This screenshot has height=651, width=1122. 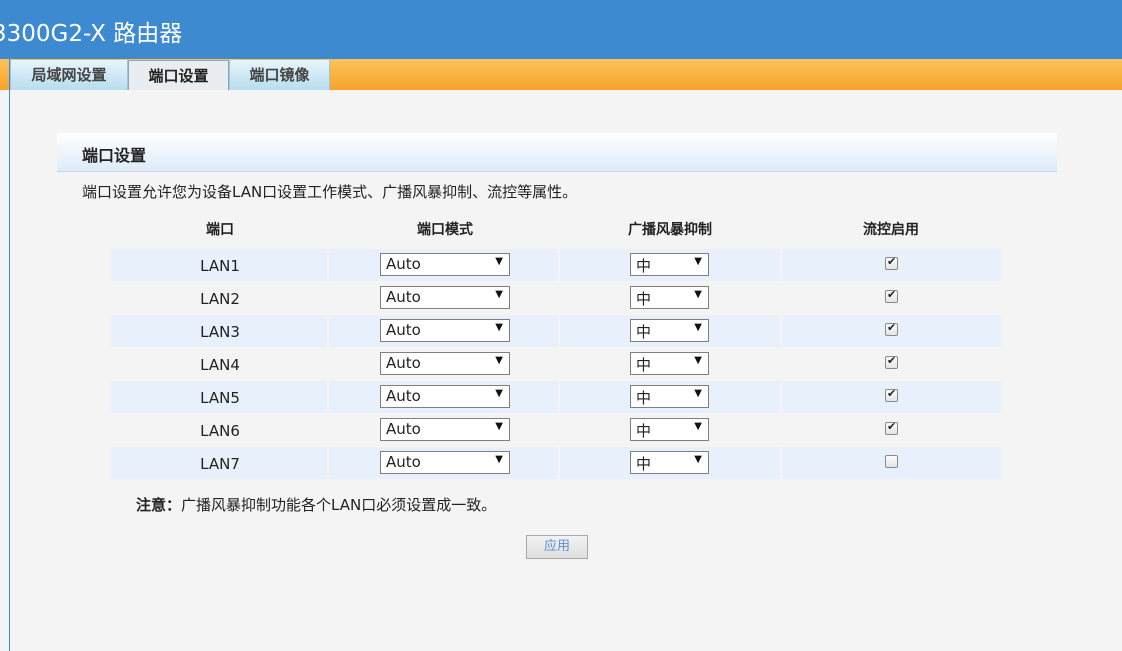 I want to click on table-row: LAN1 Auto ▼ 中 ▼ ✔, so click(x=556, y=265).